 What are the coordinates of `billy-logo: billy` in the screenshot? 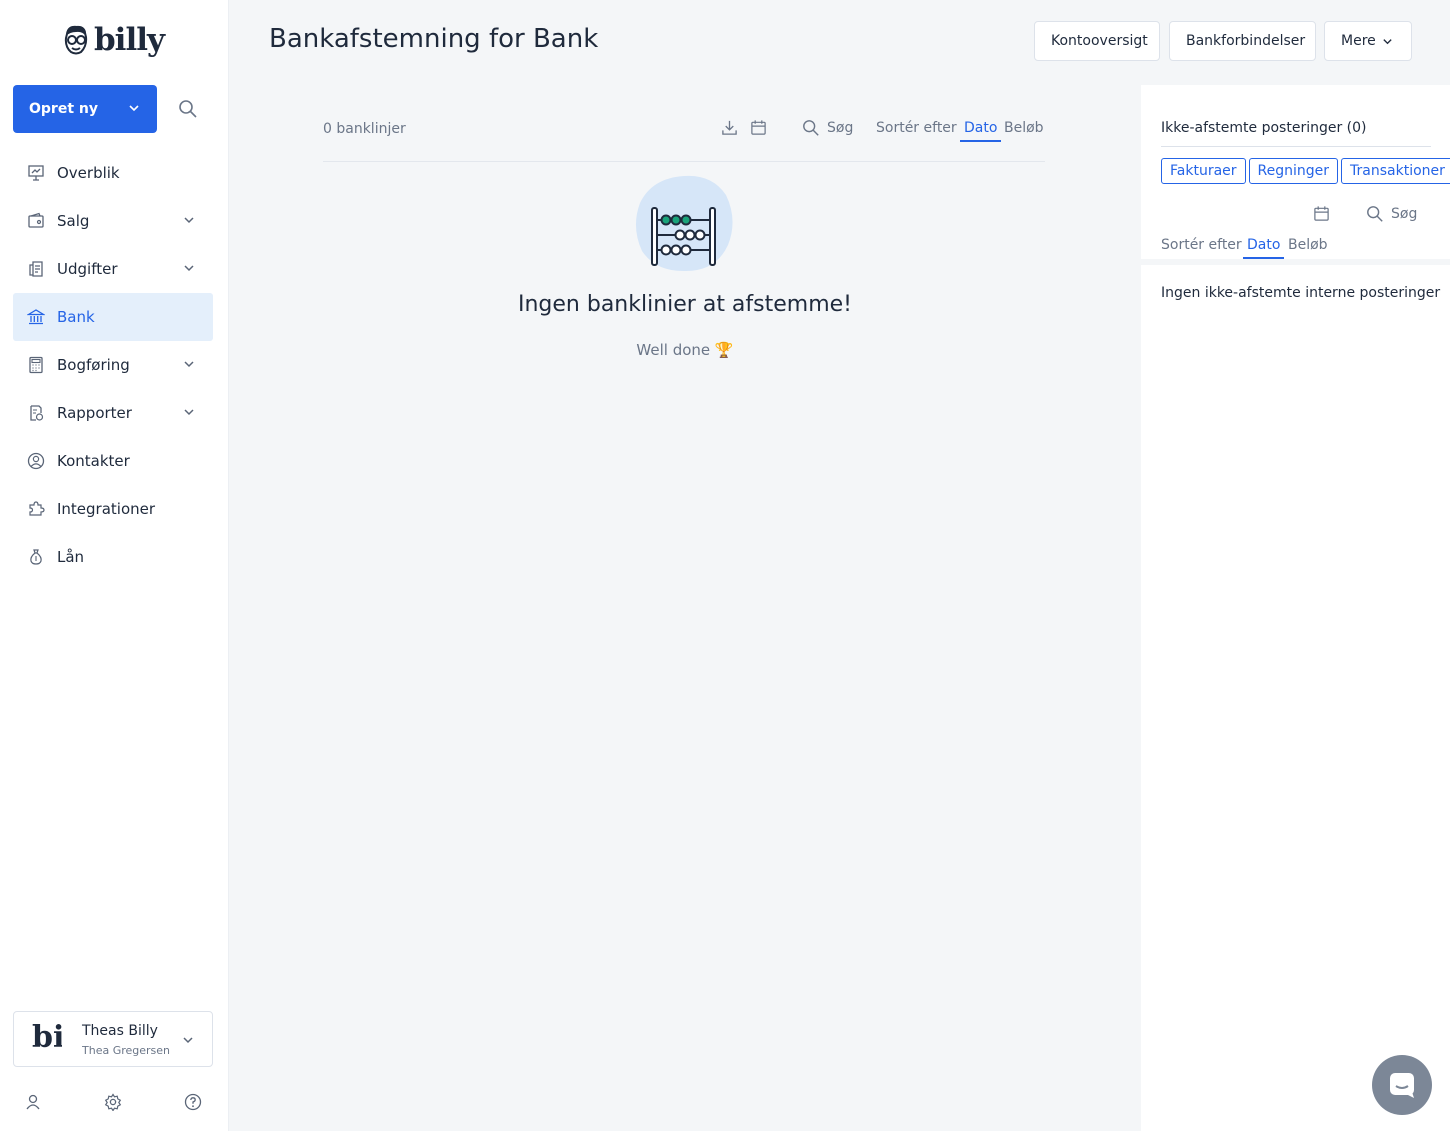 It's located at (113, 40).